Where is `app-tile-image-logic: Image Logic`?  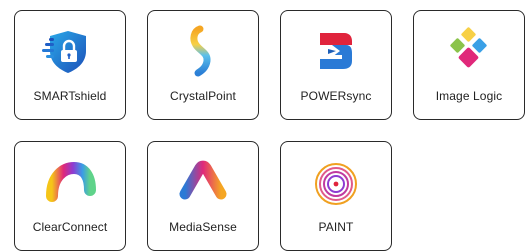
app-tile-image-logic: Image Logic is located at coordinates (469, 65).